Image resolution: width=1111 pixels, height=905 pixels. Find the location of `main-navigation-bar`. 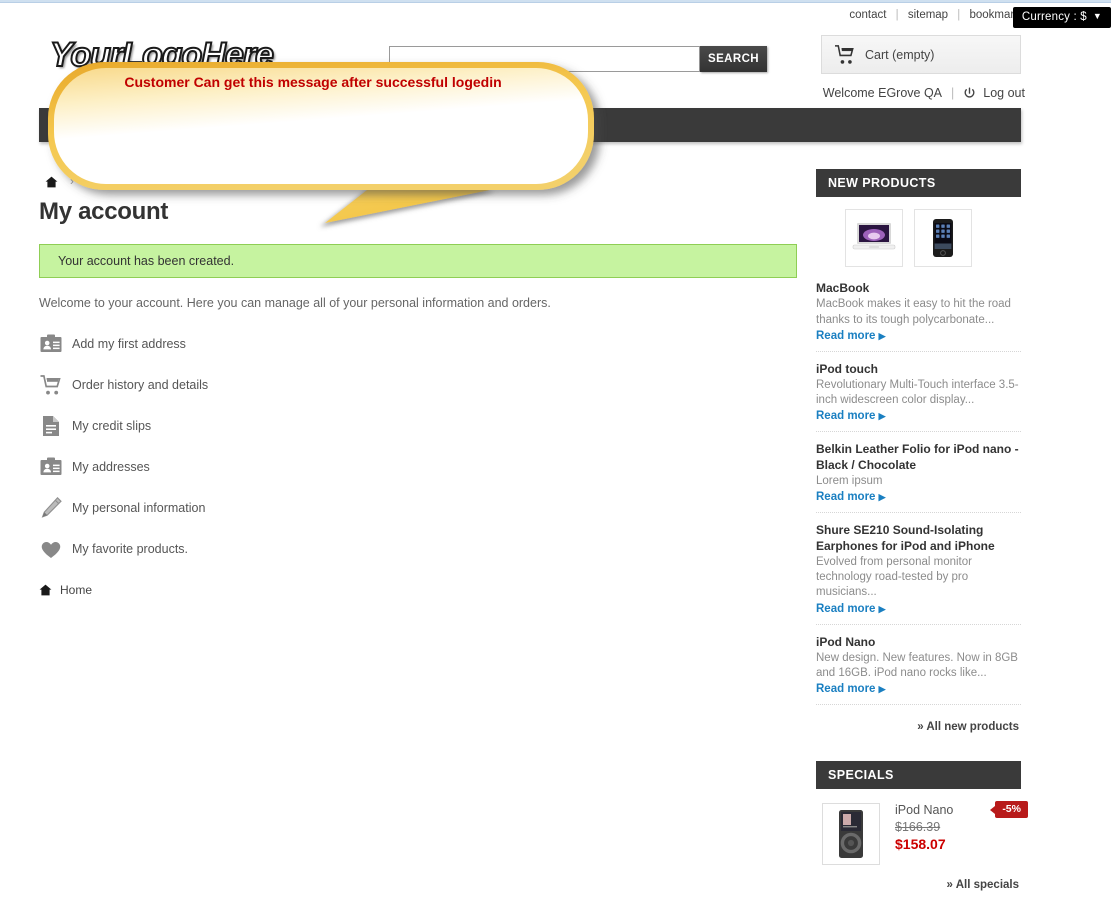

main-navigation-bar is located at coordinates (530, 125).